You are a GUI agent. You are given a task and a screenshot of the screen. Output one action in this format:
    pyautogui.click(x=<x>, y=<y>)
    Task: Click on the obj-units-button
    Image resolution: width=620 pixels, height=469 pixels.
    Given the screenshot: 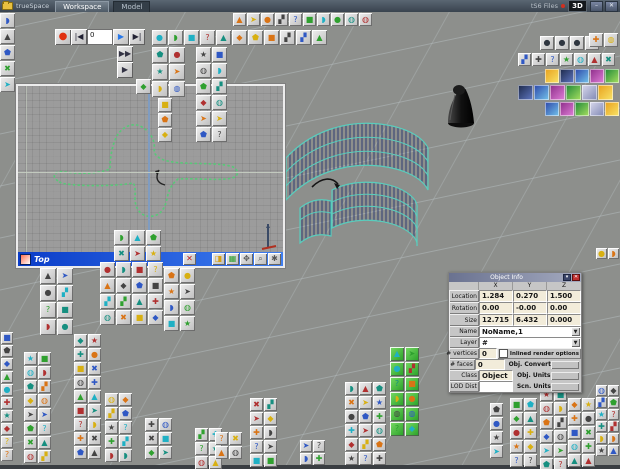 What is the action you would take?
    pyautogui.click(x=565, y=375)
    